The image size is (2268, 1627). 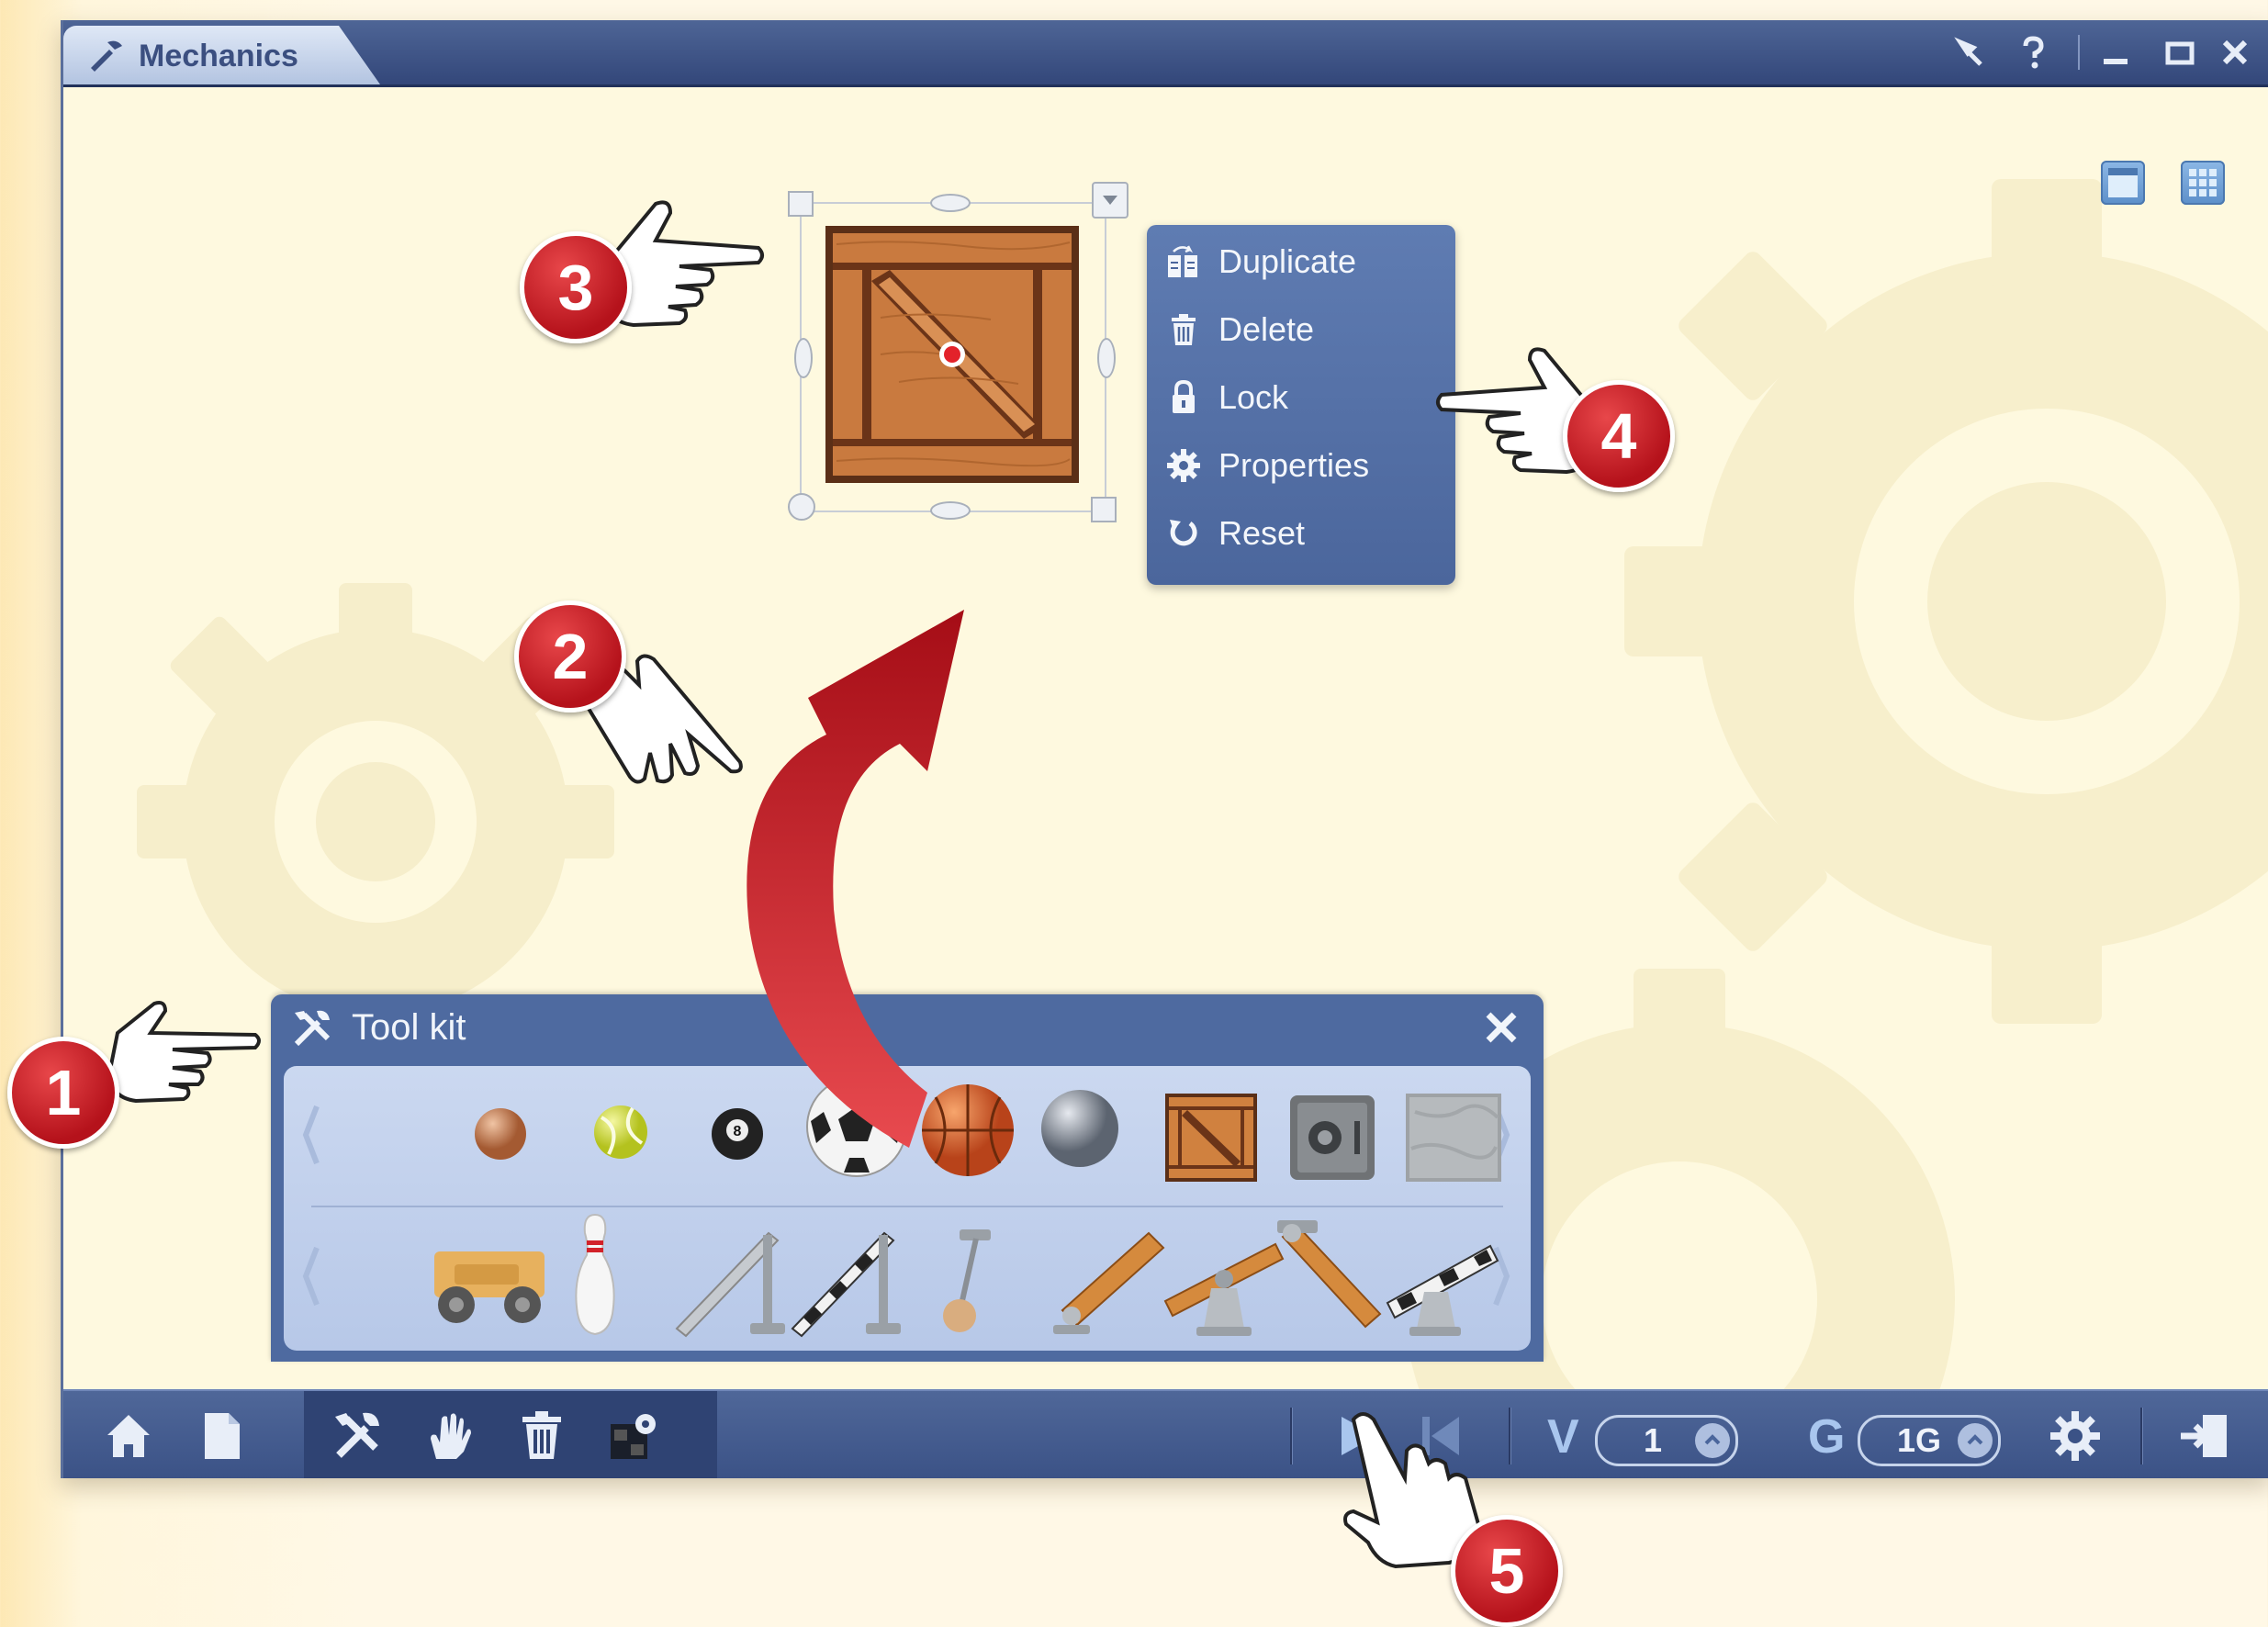 I want to click on callout-1: 1, so click(x=135, y=1072).